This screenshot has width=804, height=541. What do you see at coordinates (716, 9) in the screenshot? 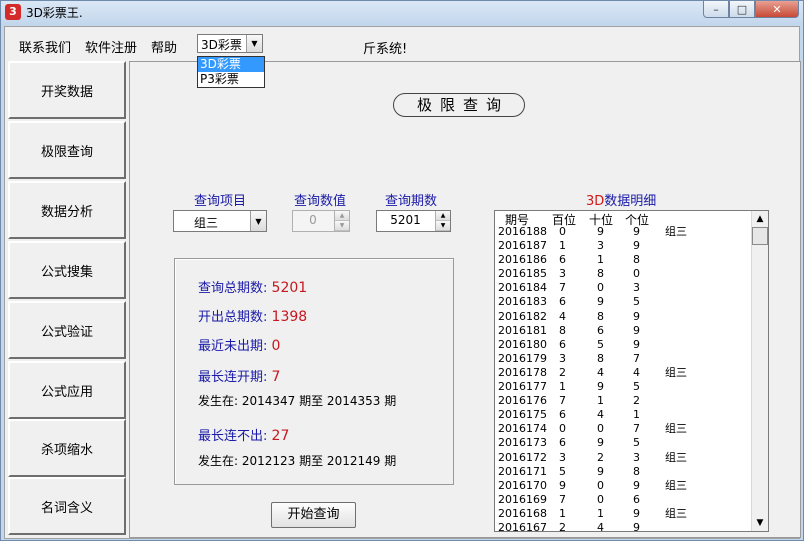
I see `minimize-button: –` at bounding box center [716, 9].